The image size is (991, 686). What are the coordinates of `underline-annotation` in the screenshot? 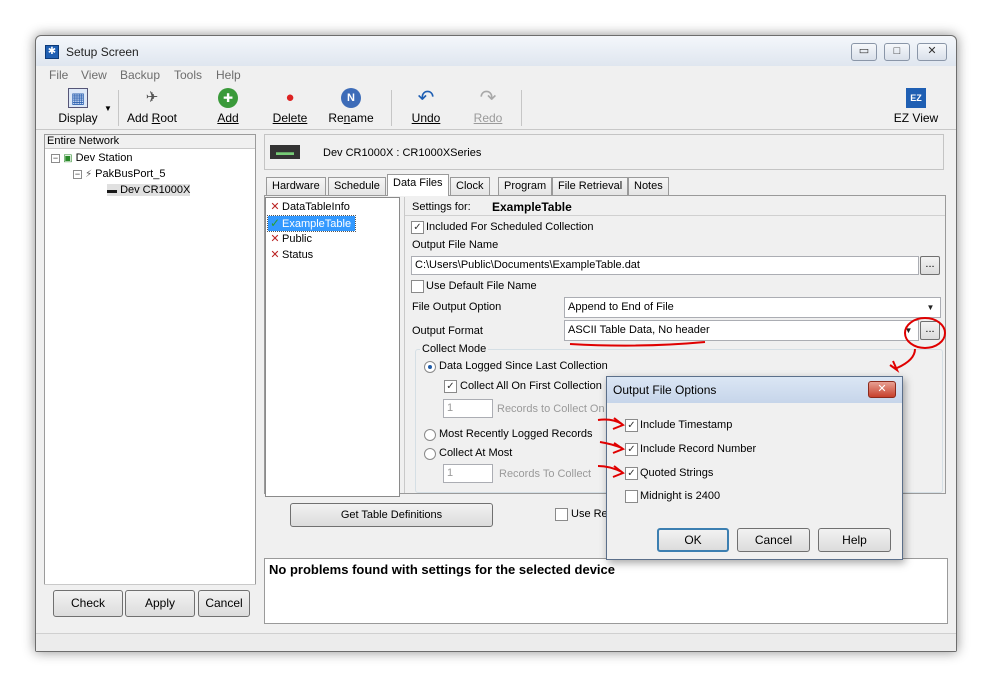 It's located at (637, 344).